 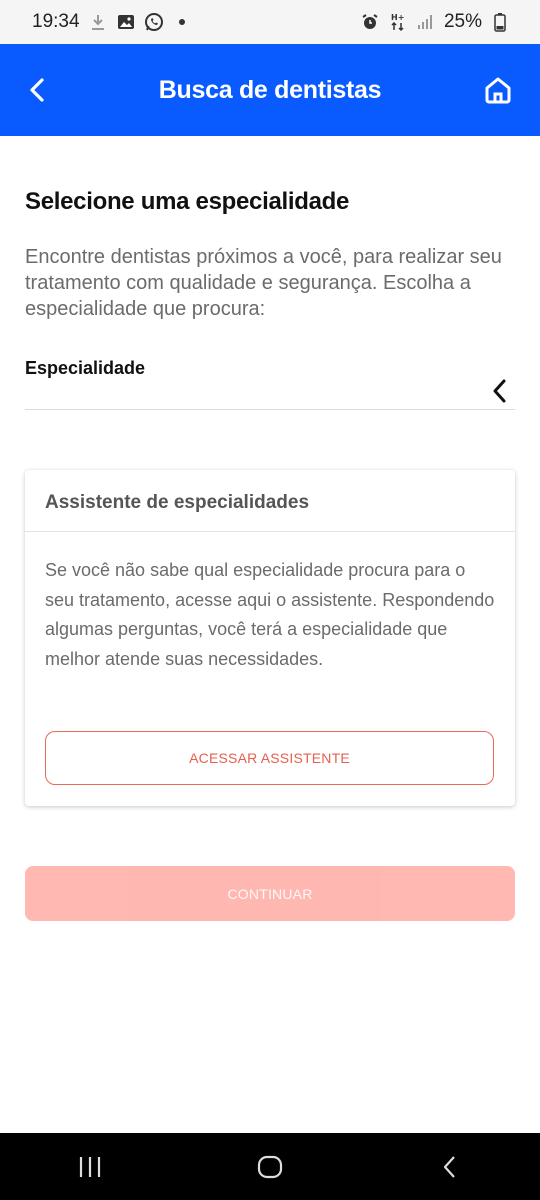 I want to click on back-button, so click(x=38, y=90).